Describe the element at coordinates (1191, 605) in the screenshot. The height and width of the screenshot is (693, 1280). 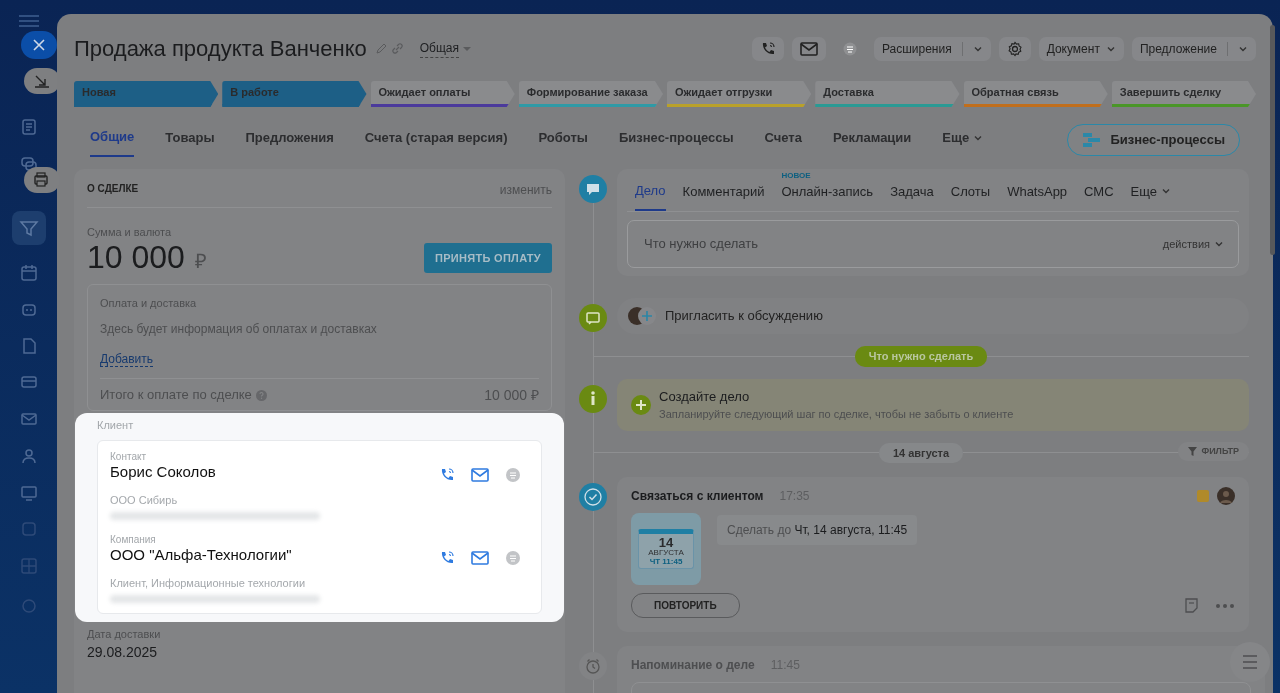
I see `note-icon` at that location.